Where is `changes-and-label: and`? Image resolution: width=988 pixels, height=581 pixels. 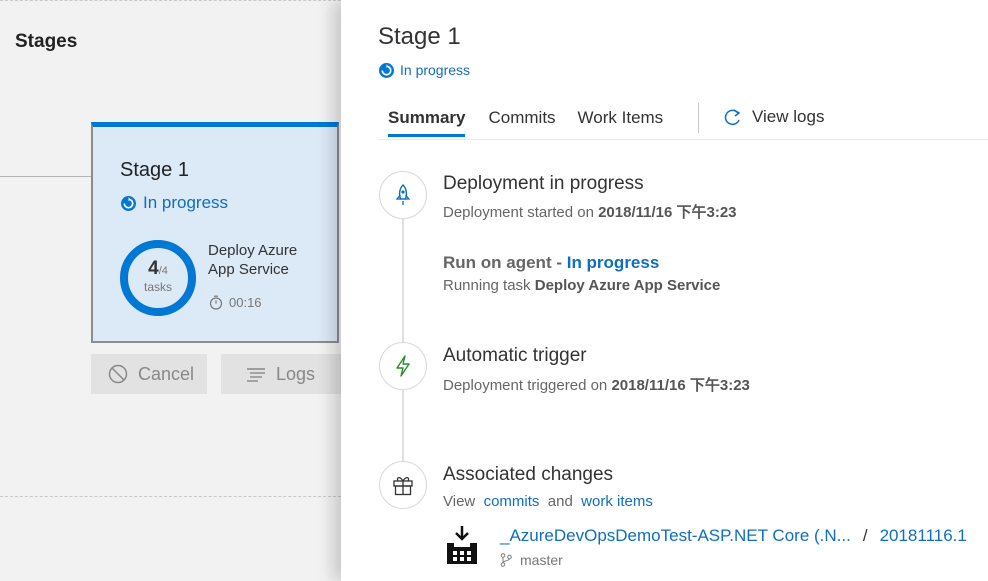
changes-and-label: and is located at coordinates (560, 501).